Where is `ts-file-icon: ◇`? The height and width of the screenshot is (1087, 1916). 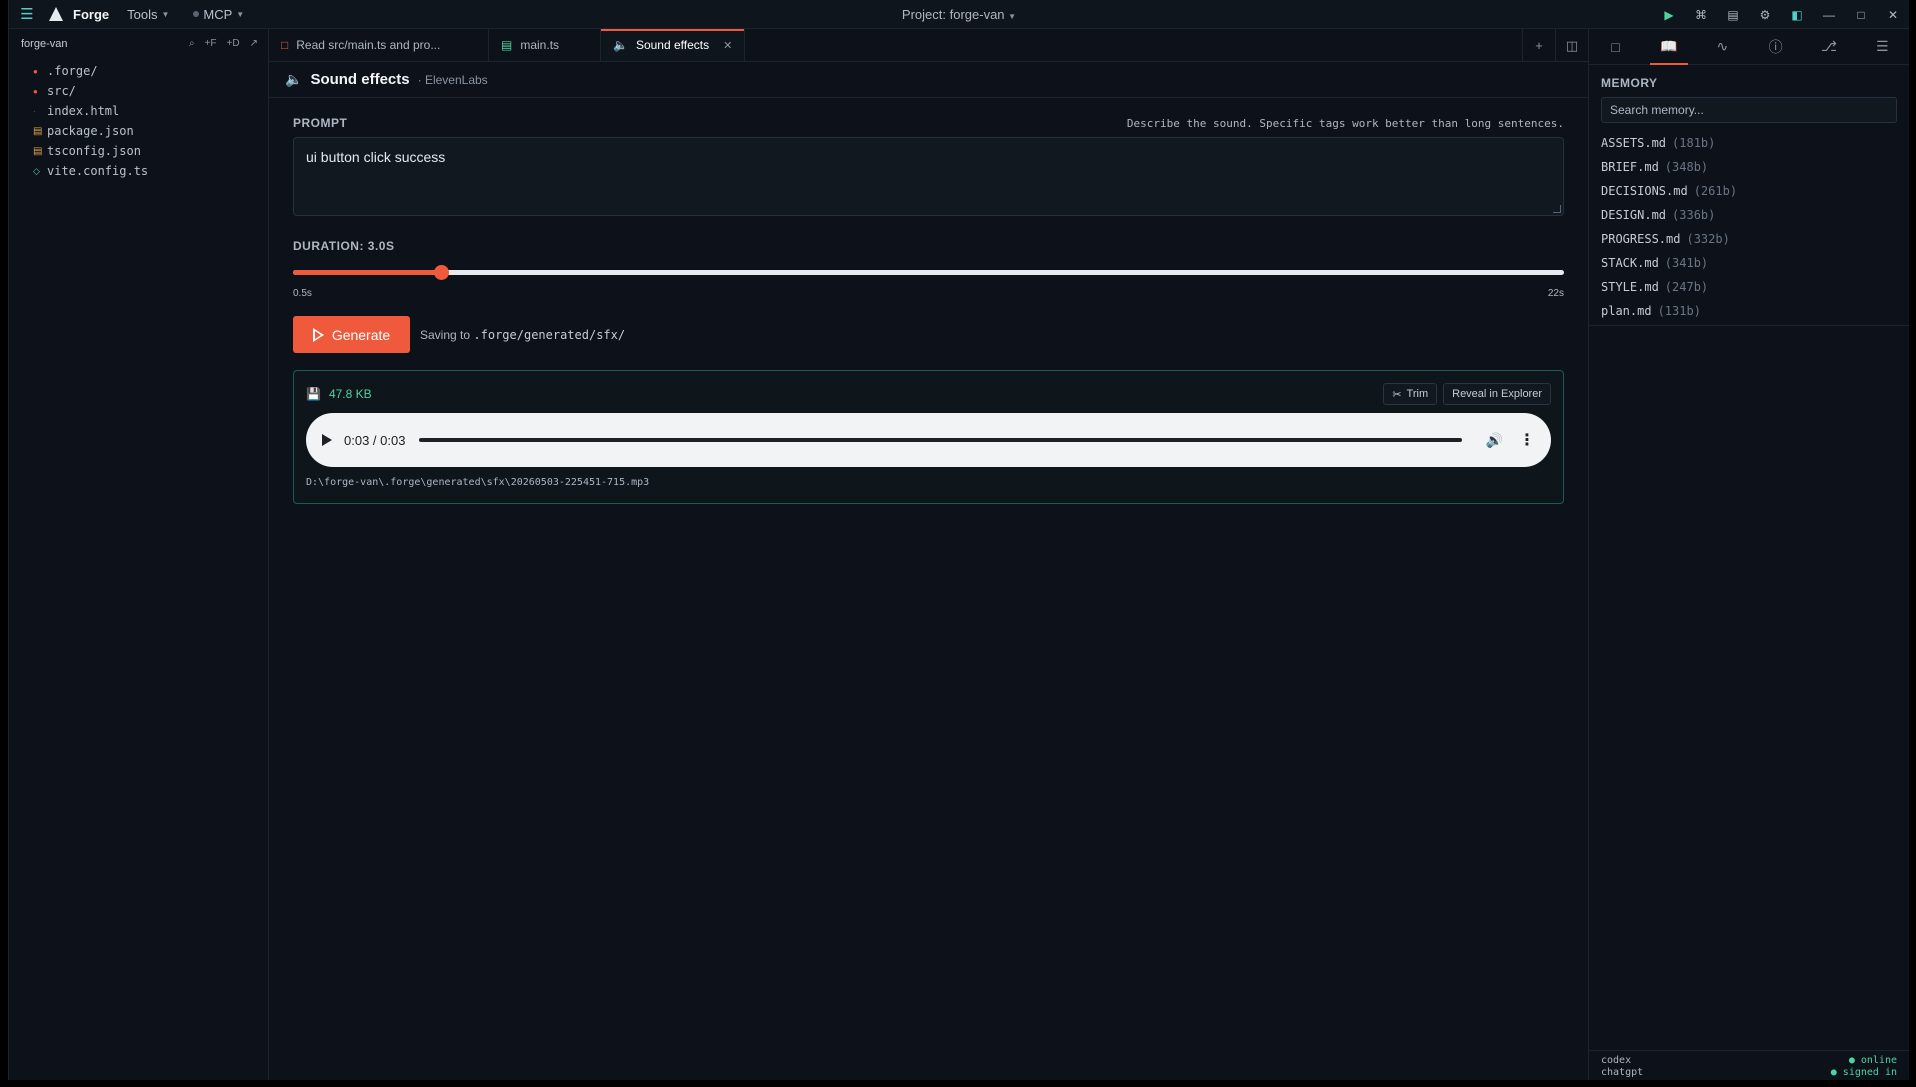 ts-file-icon: ◇ is located at coordinates (36, 170).